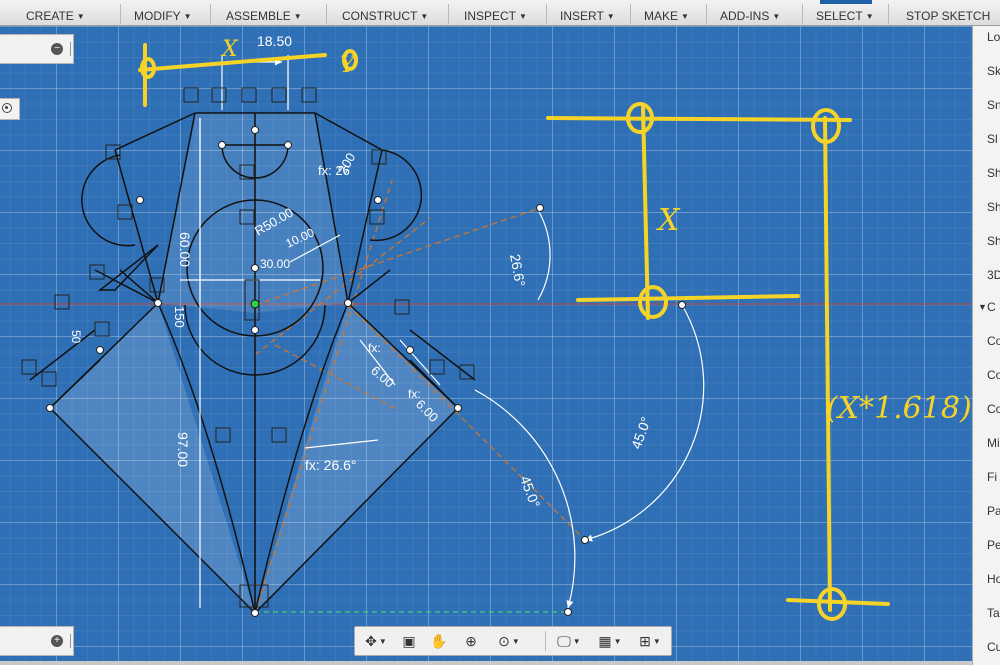  What do you see at coordinates (530, 492) in the screenshot?
I see `angle-45-b: 45.0°` at bounding box center [530, 492].